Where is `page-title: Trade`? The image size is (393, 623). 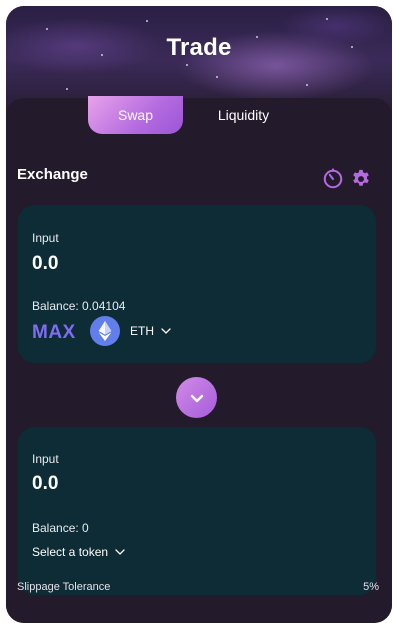
page-title: Trade is located at coordinates (199, 47).